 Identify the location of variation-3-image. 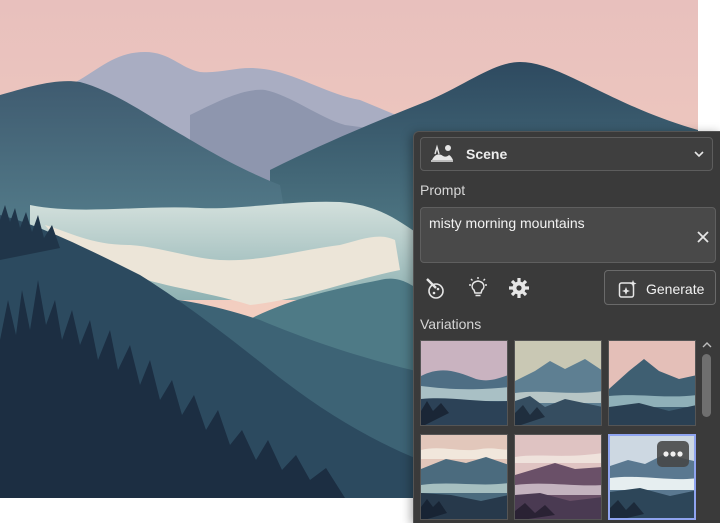
(652, 383).